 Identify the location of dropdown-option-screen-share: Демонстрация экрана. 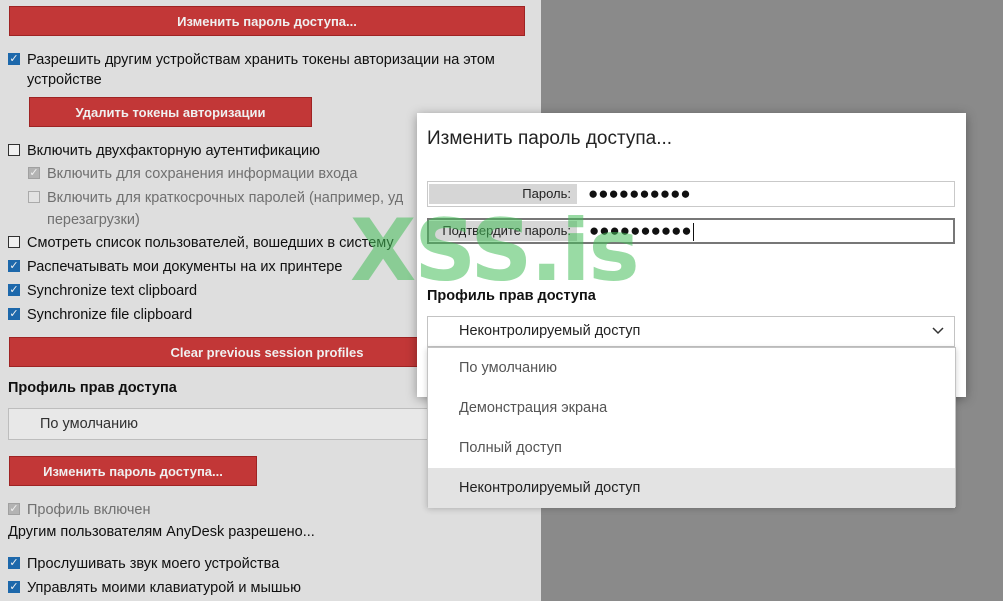
(691, 408).